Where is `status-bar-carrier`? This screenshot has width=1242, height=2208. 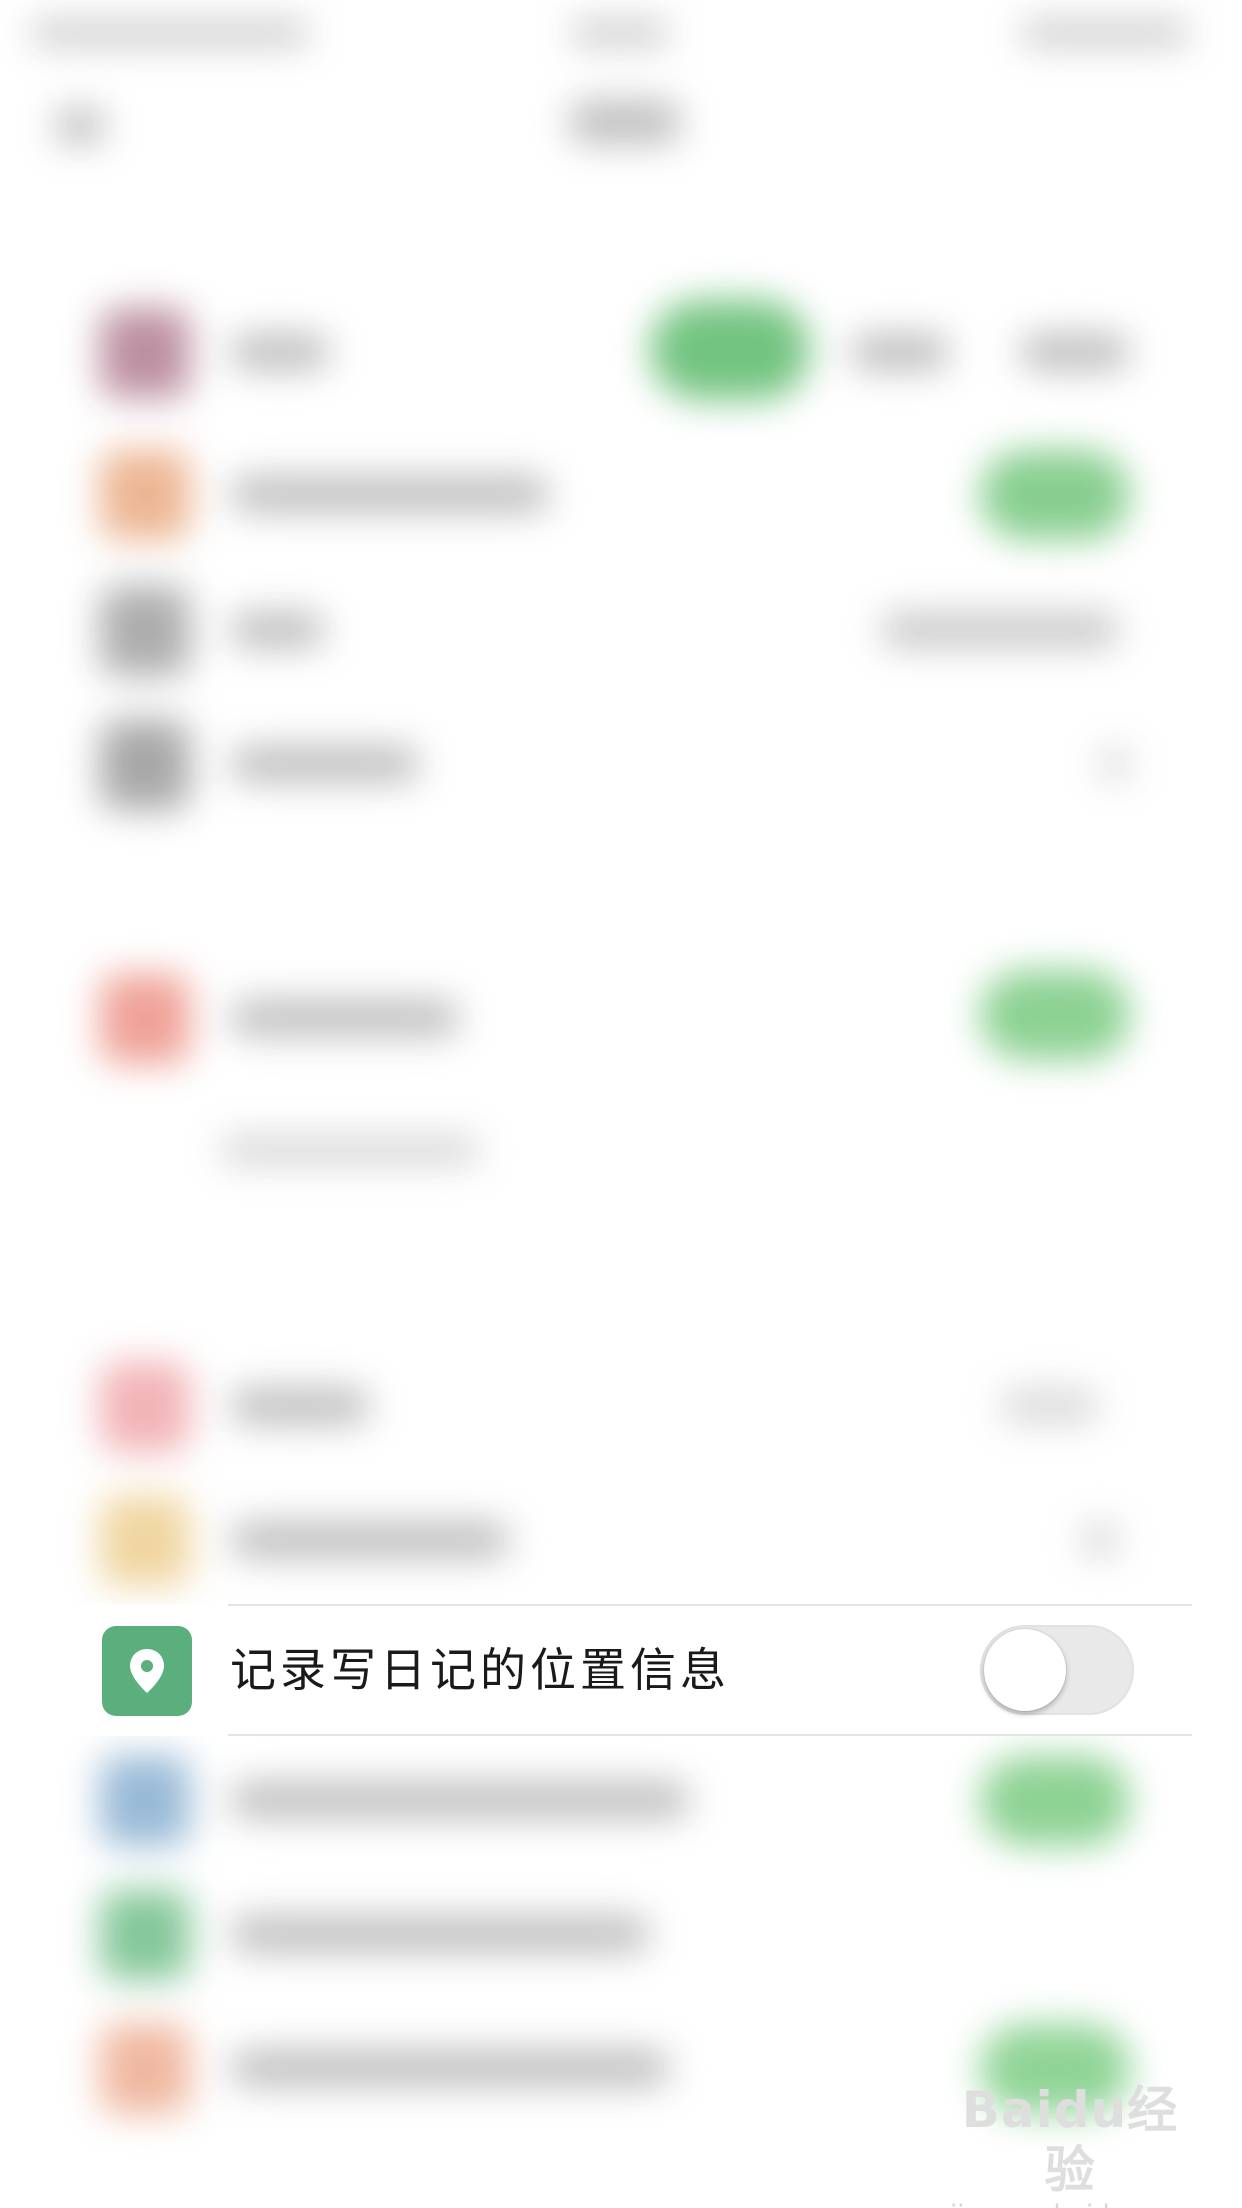
status-bar-carrier is located at coordinates (170, 33).